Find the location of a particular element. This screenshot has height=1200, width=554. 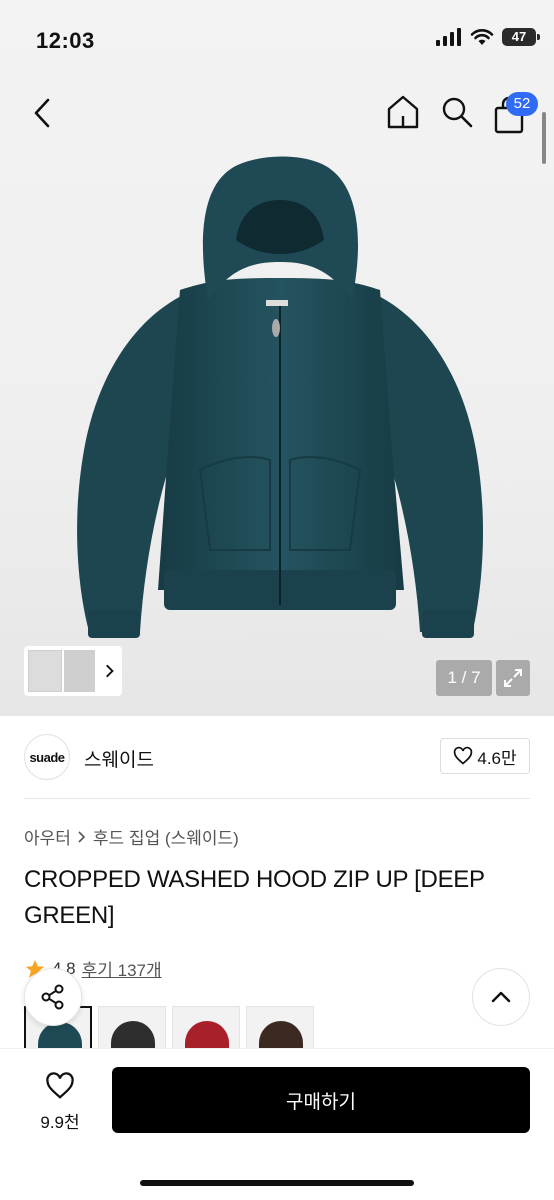

divider is located at coordinates (277, 798).